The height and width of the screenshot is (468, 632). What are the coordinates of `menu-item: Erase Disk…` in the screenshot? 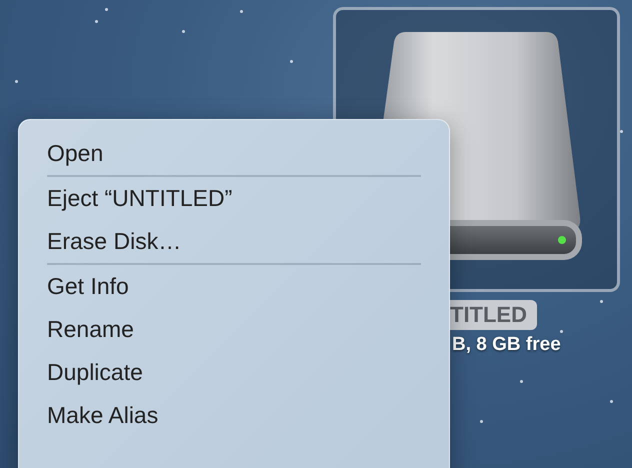 It's located at (234, 241).